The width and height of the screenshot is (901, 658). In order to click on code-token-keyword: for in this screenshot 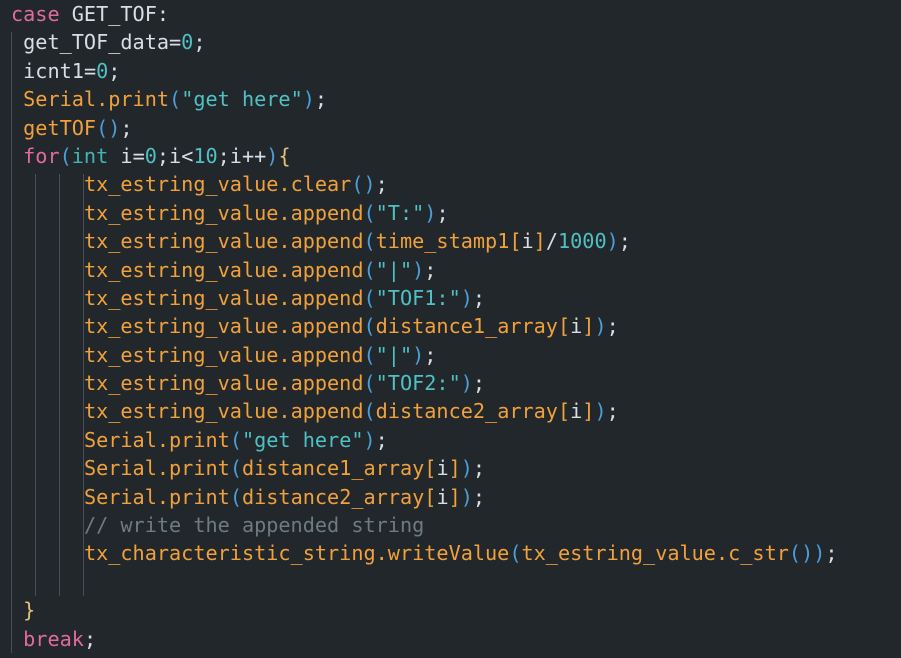, I will do `click(41, 155)`.